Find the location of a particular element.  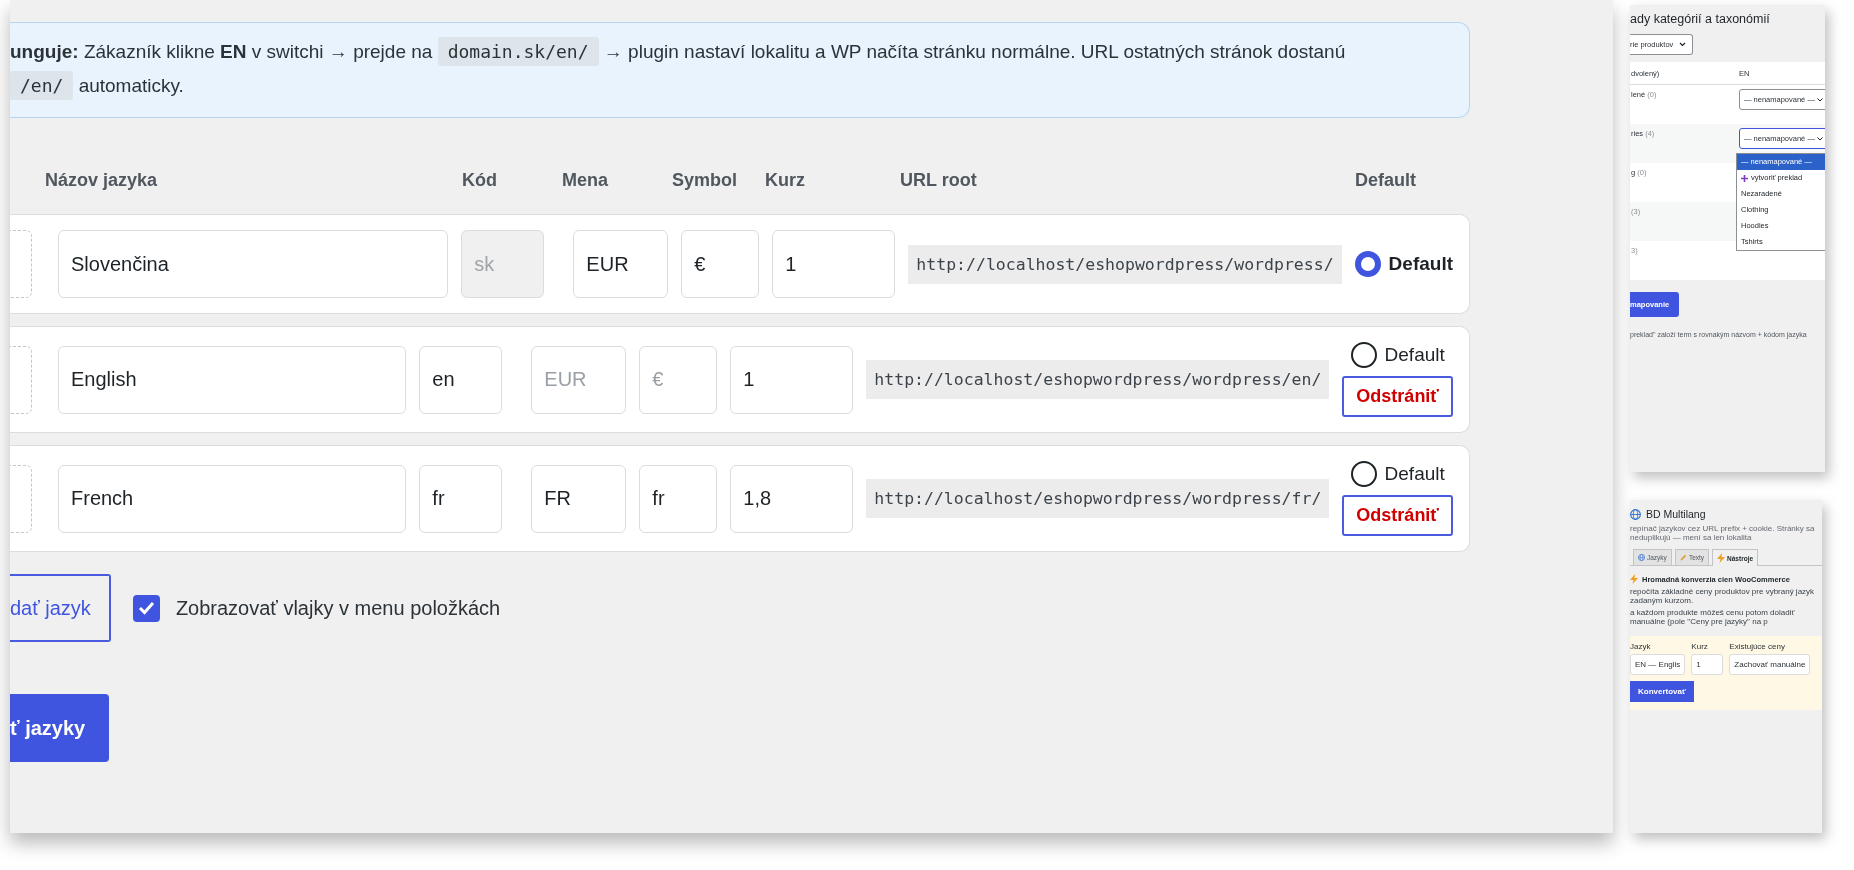

checkmark-icon is located at coordinates (146, 608).